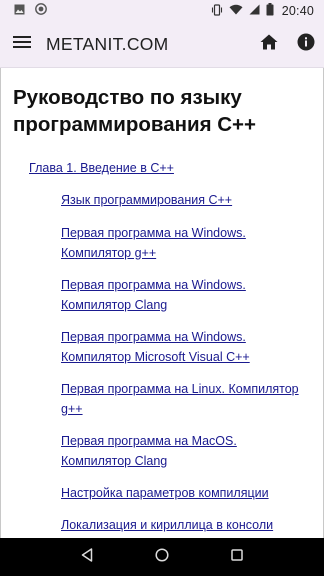 The image size is (324, 576). What do you see at coordinates (217, 11) in the screenshot?
I see `vibrate-icon` at bounding box center [217, 11].